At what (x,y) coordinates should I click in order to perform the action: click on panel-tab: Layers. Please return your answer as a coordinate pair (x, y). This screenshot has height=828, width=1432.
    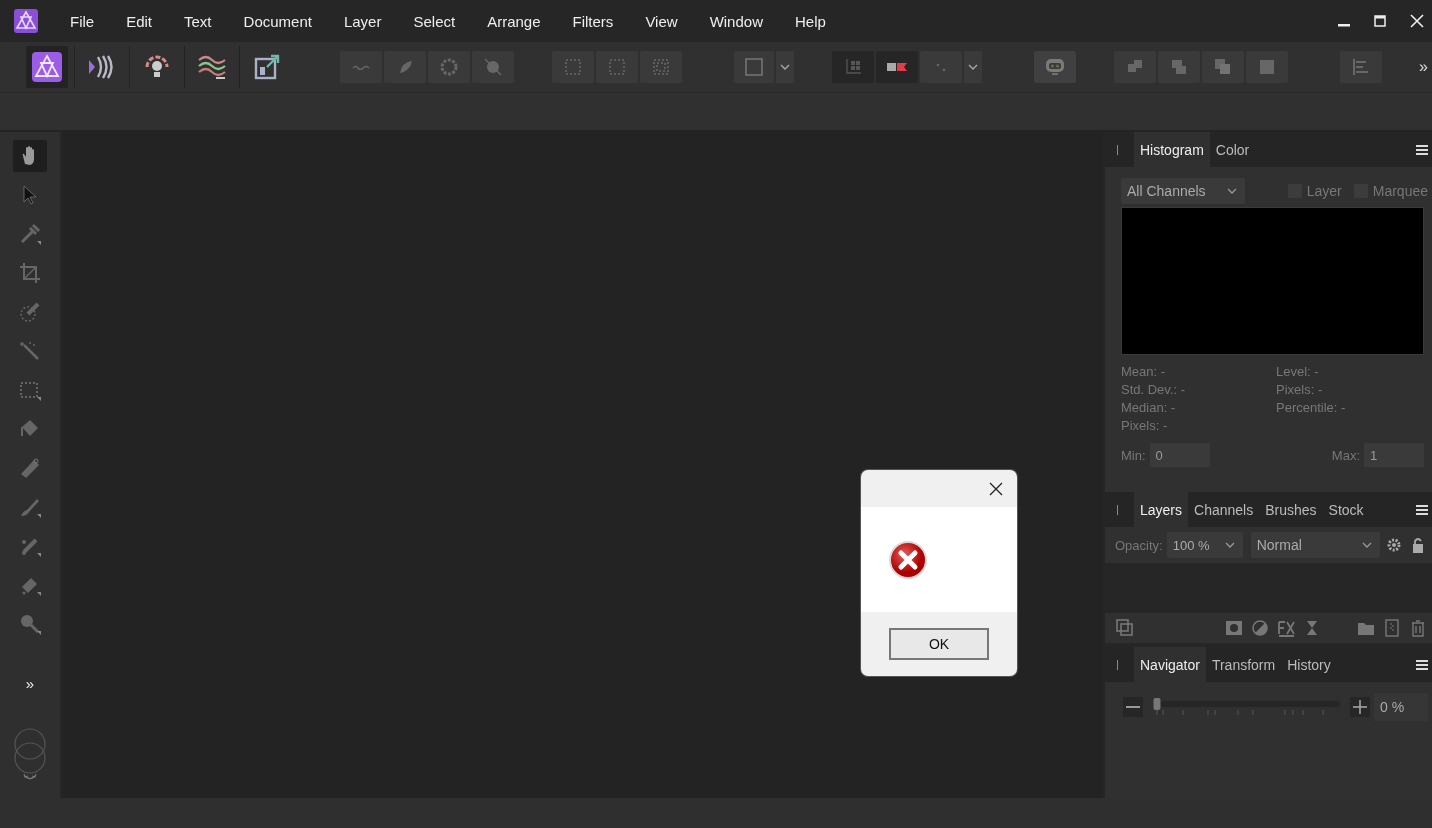
    Looking at the image, I should click on (1161, 509).